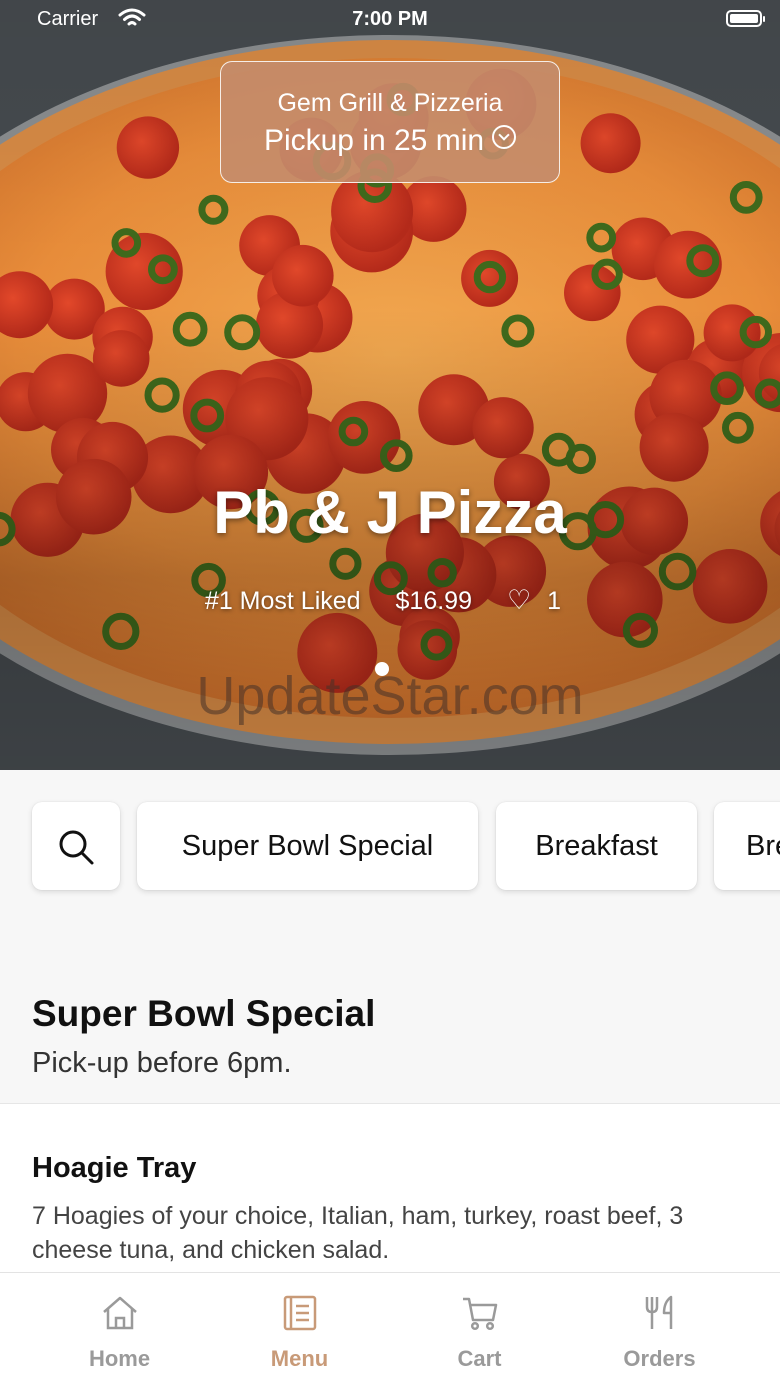 This screenshot has width=780, height=1388. I want to click on tab-cart-label: Cart, so click(479, 1359).